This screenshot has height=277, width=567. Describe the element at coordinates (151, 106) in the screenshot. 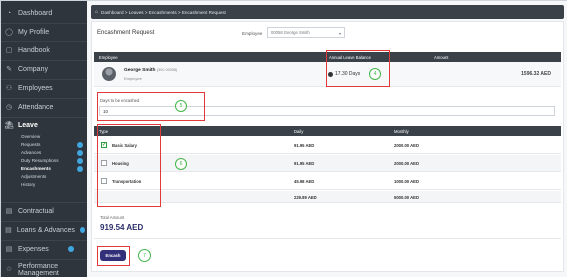

I see `highlight-box-days` at that location.